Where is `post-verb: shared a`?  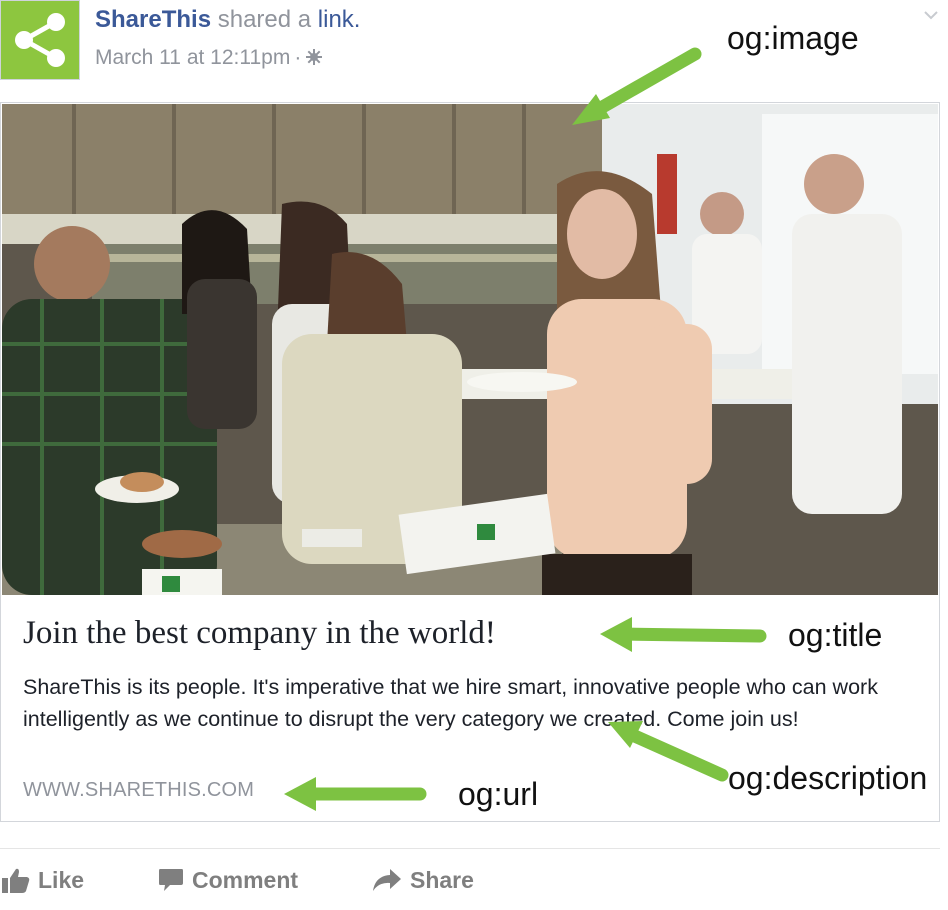 post-verb: shared a is located at coordinates (264, 19).